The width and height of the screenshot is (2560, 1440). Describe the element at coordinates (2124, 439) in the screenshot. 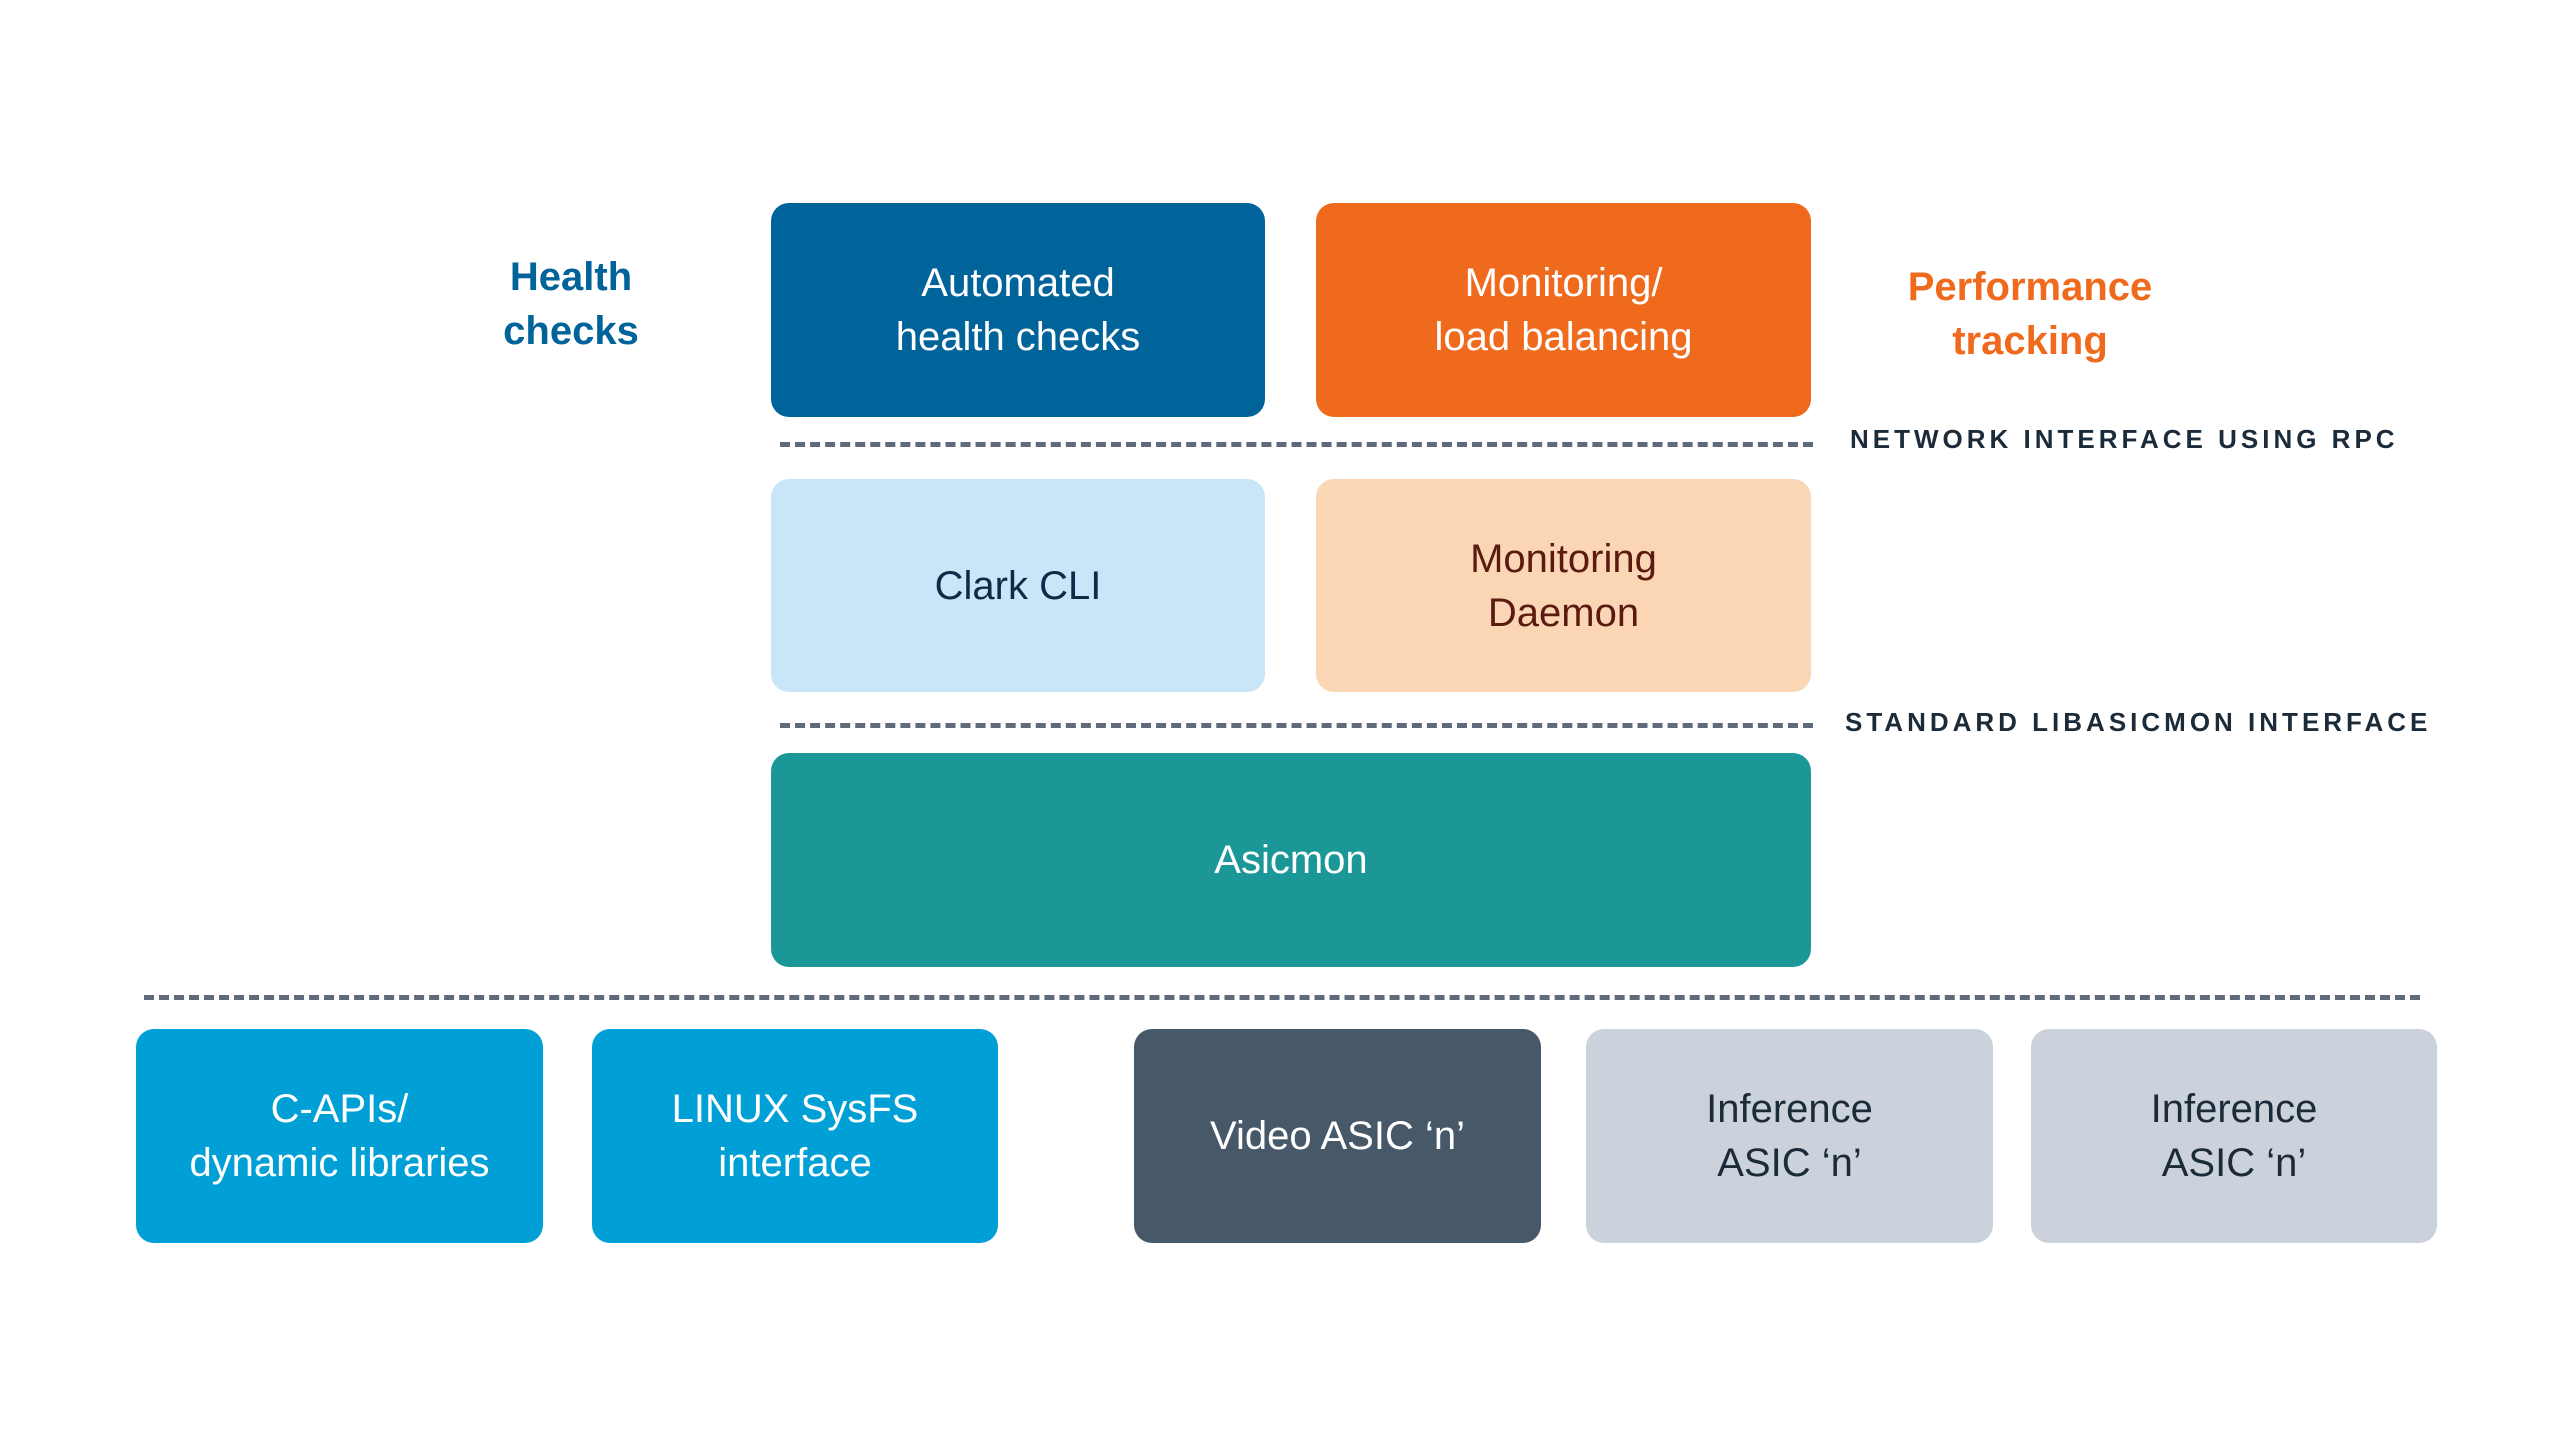

I see `network-interface-label: NETWORK INTERFACE USING RPC` at that location.